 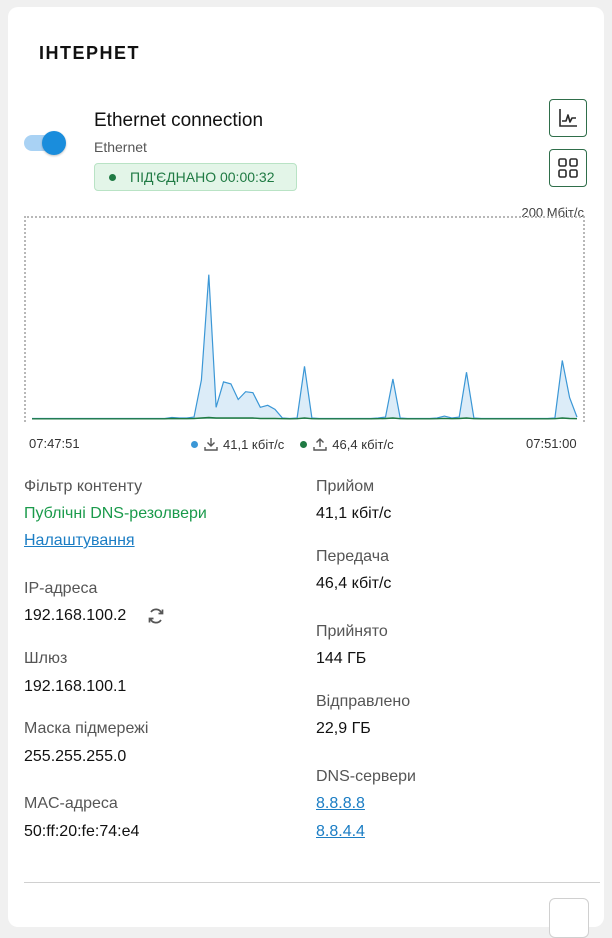 I want to click on refresh-icon, so click(x=156, y=616).